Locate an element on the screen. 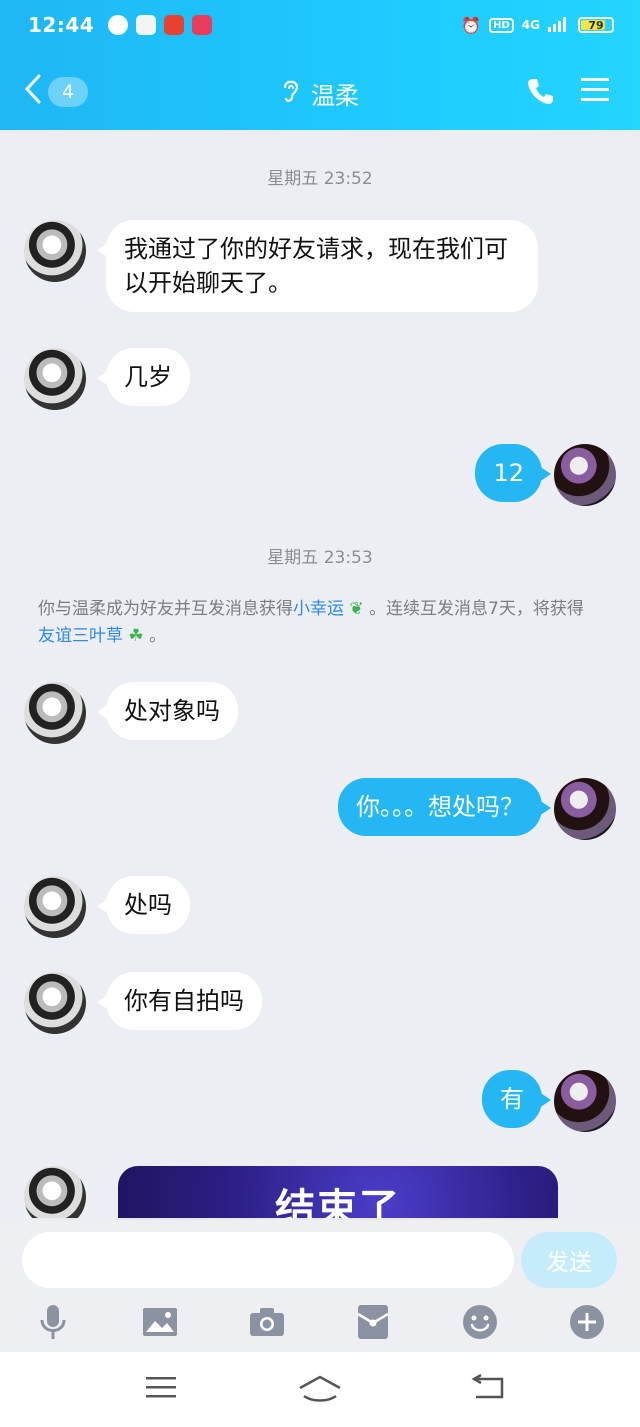  message-bubble-incoming: 处吗 is located at coordinates (143, 905).